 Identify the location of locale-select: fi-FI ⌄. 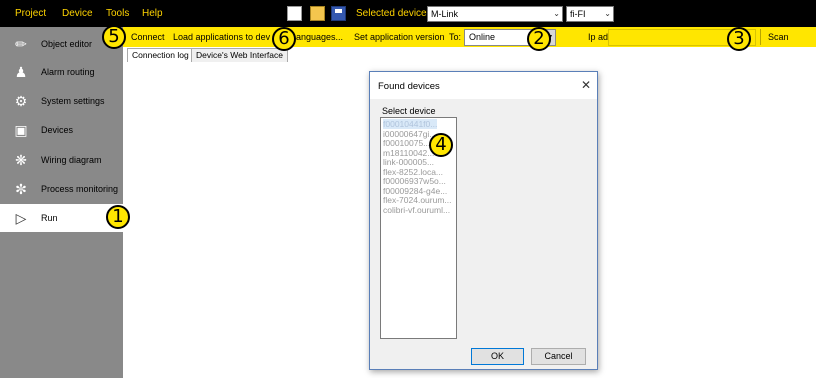
(590, 14).